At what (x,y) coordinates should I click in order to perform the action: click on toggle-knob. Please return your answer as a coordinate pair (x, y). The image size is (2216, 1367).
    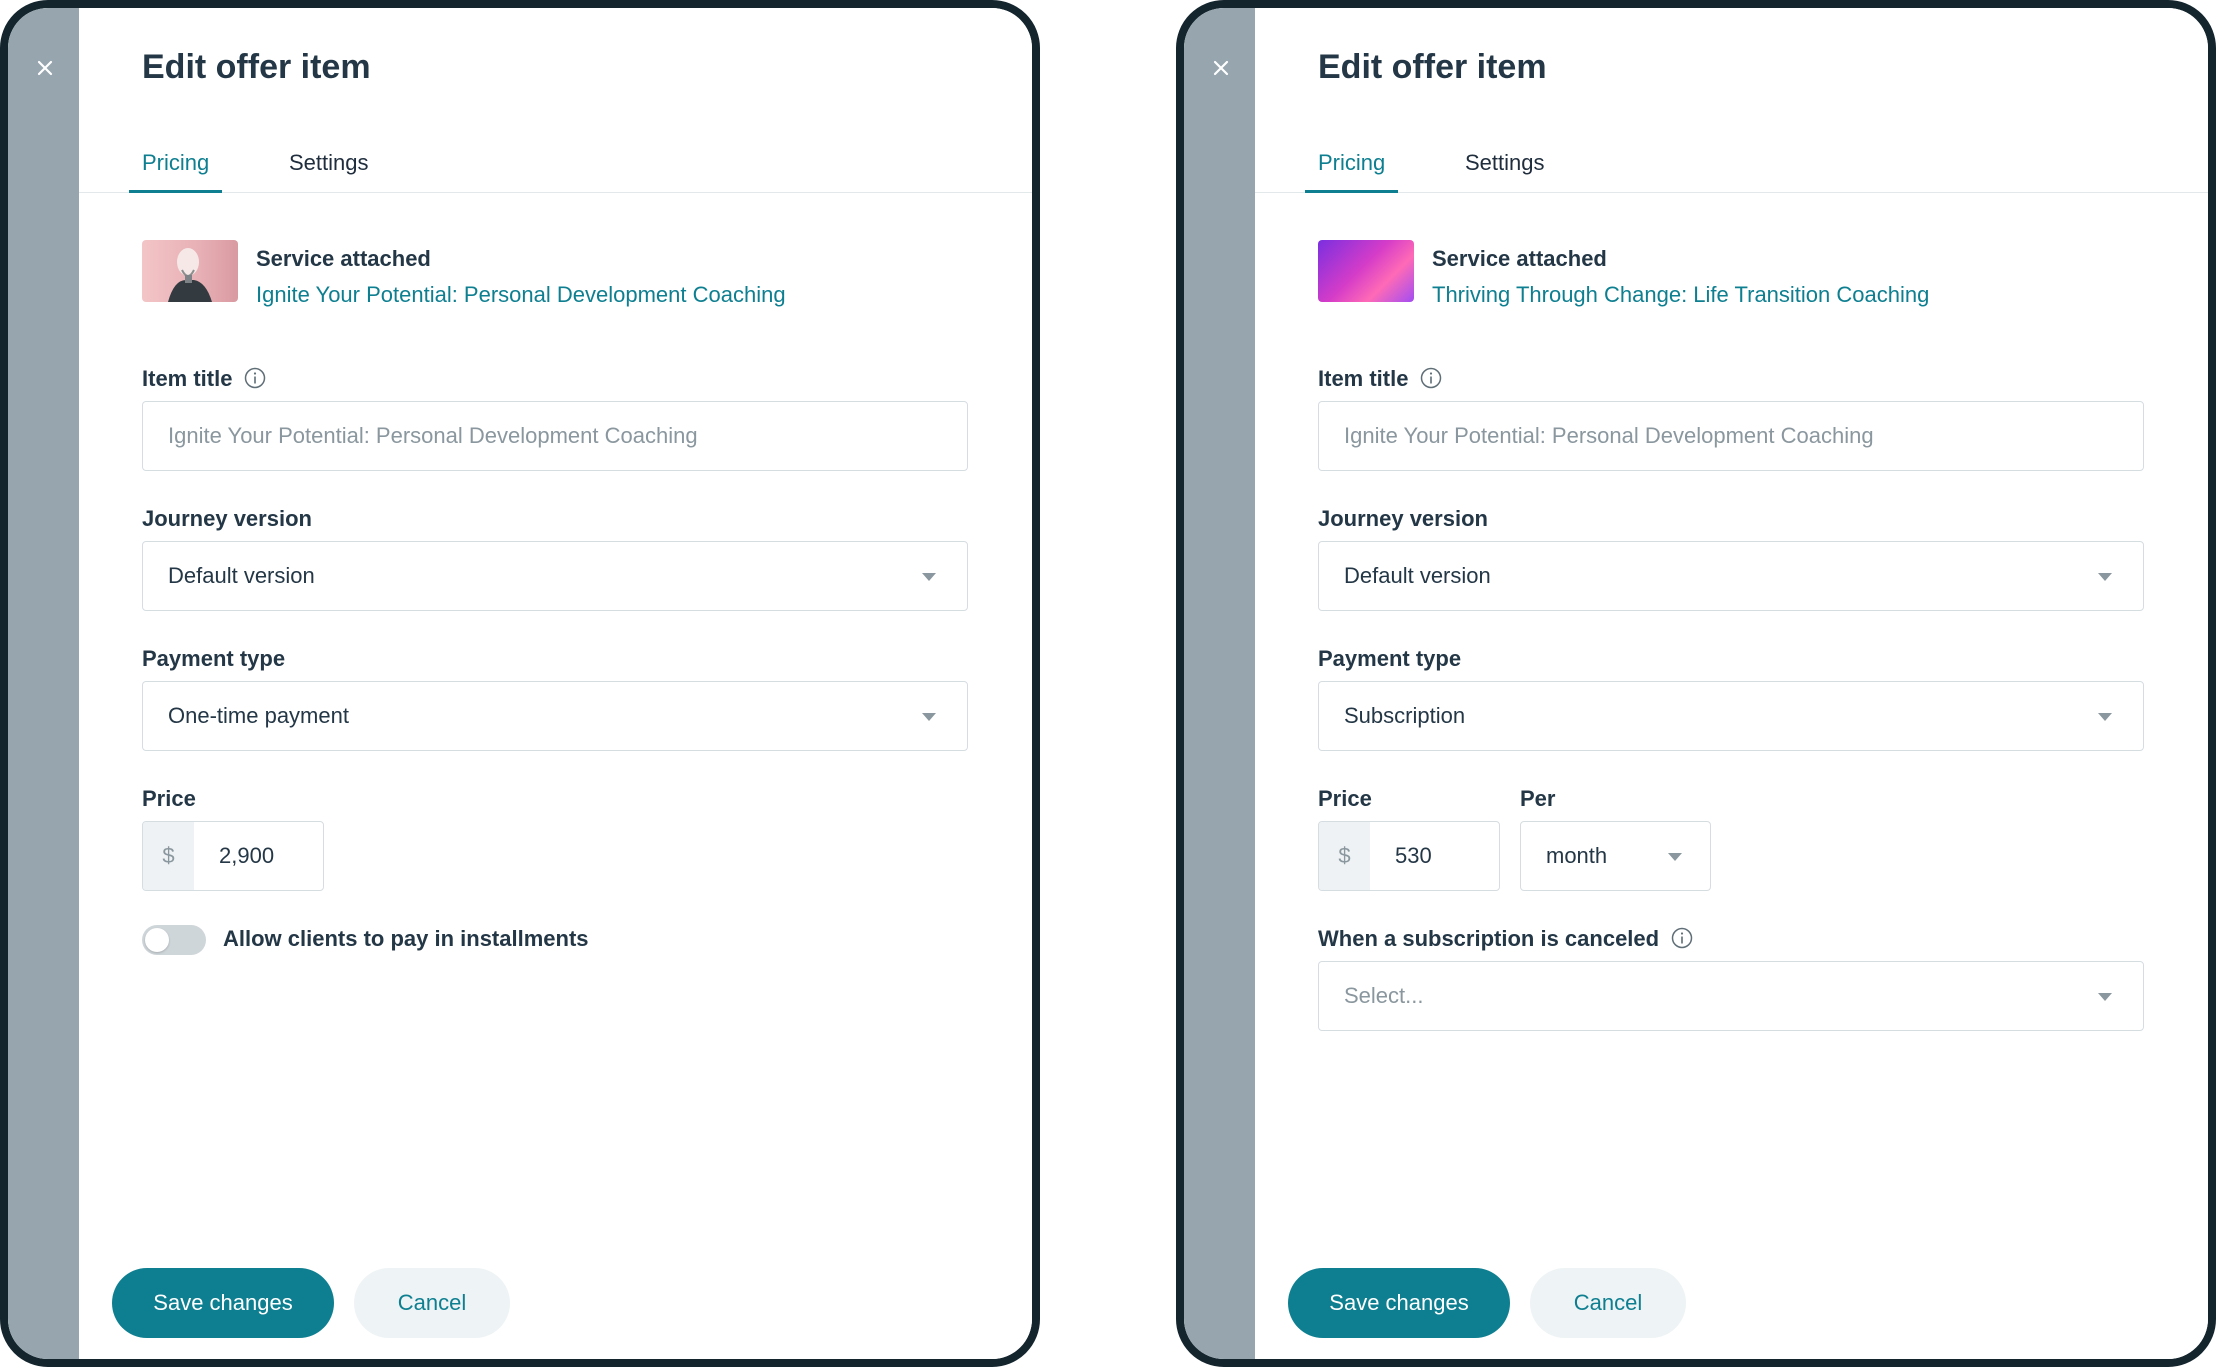
    Looking at the image, I should click on (157, 940).